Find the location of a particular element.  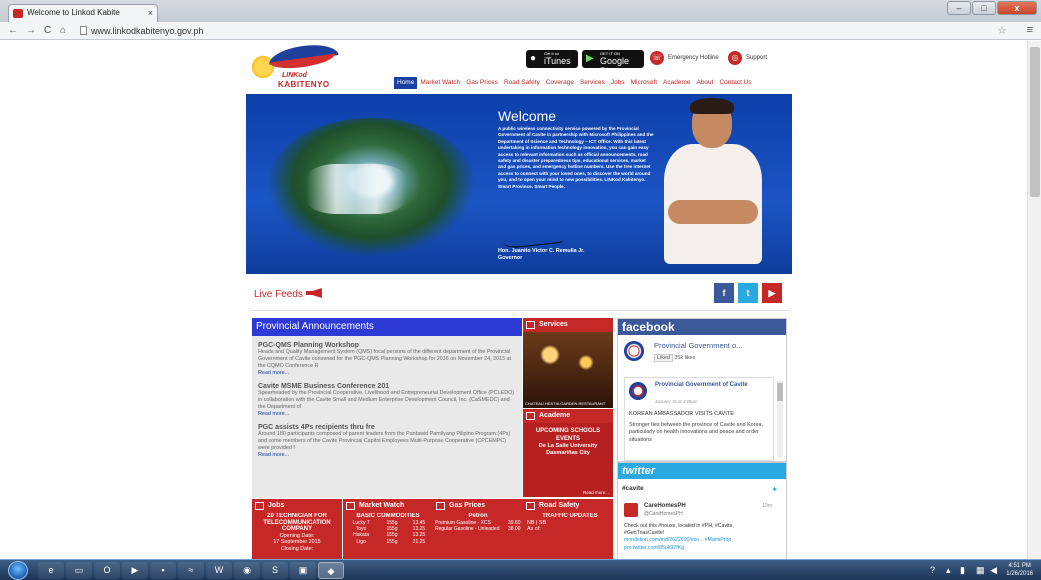

nav-services: Services is located at coordinates (592, 83).